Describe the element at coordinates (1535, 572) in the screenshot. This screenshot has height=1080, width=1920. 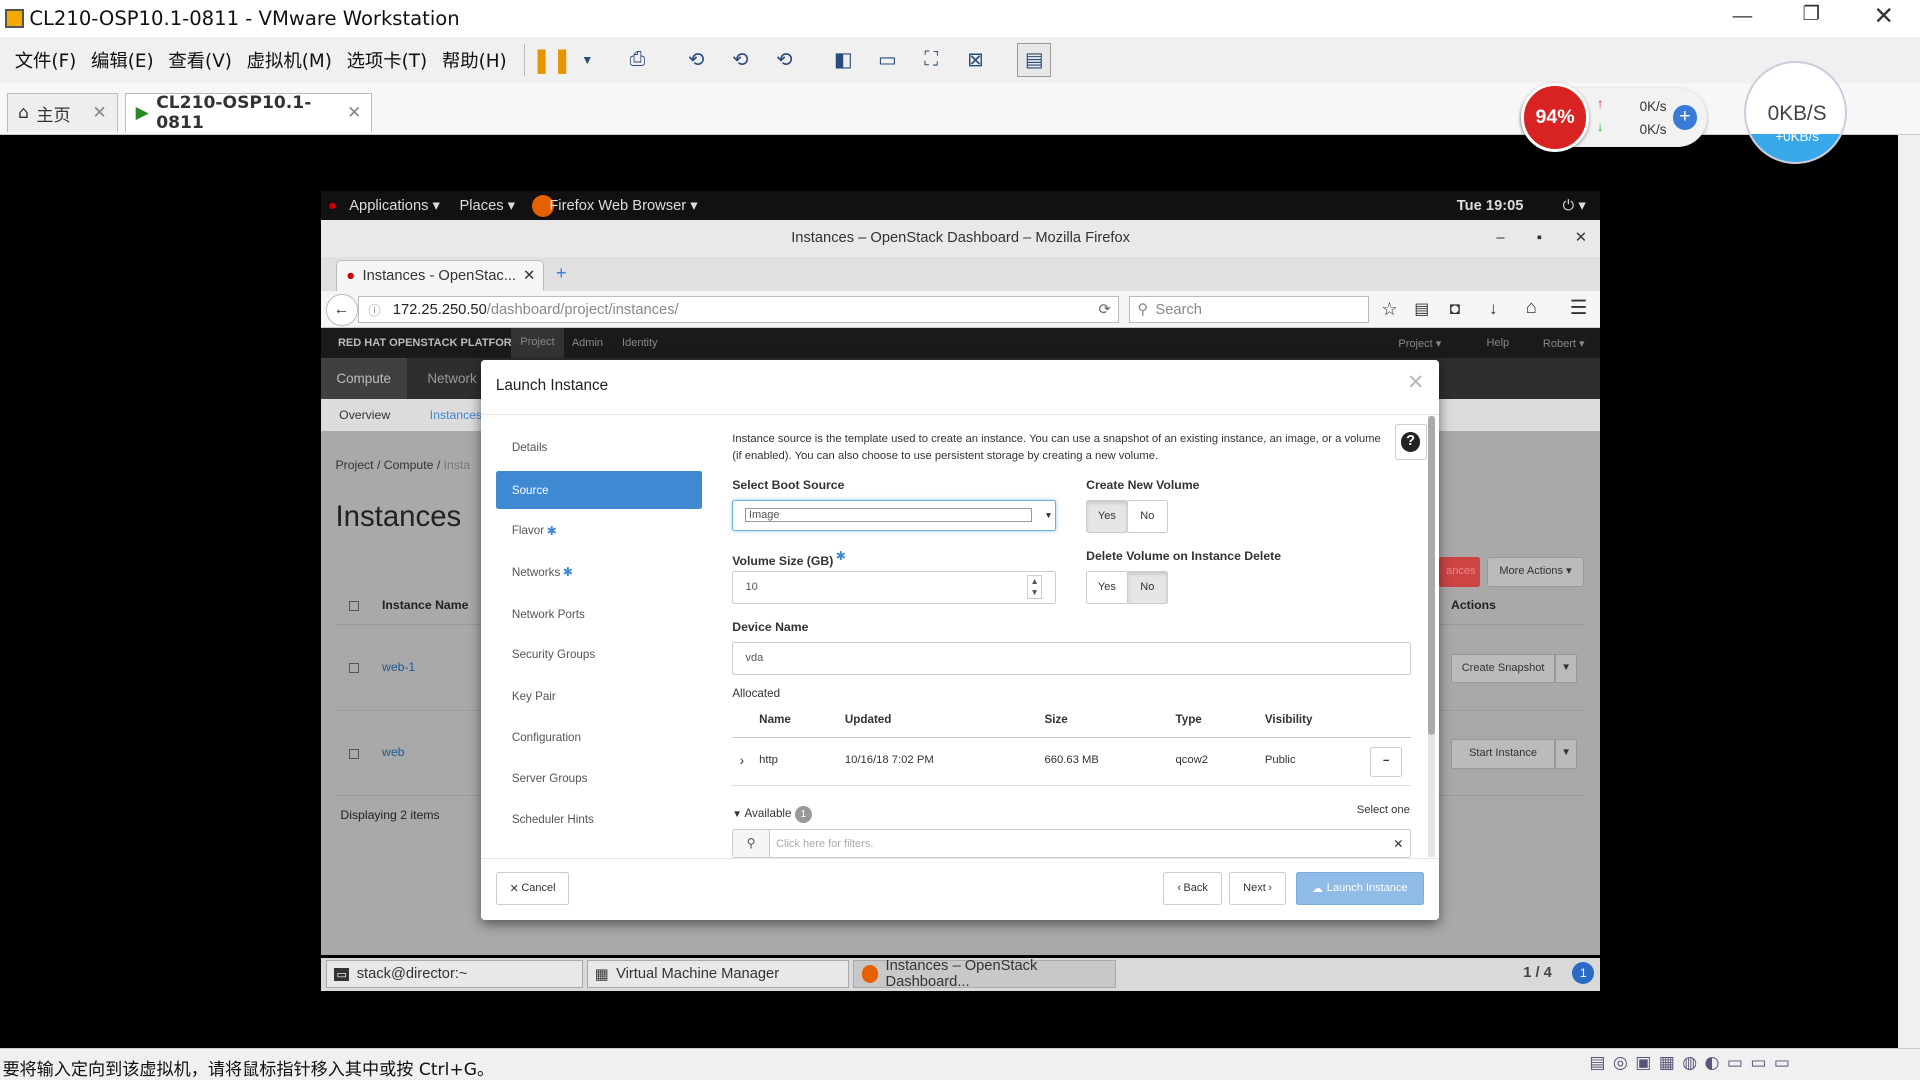
I see `more-actions-button: More Actions ▾` at that location.